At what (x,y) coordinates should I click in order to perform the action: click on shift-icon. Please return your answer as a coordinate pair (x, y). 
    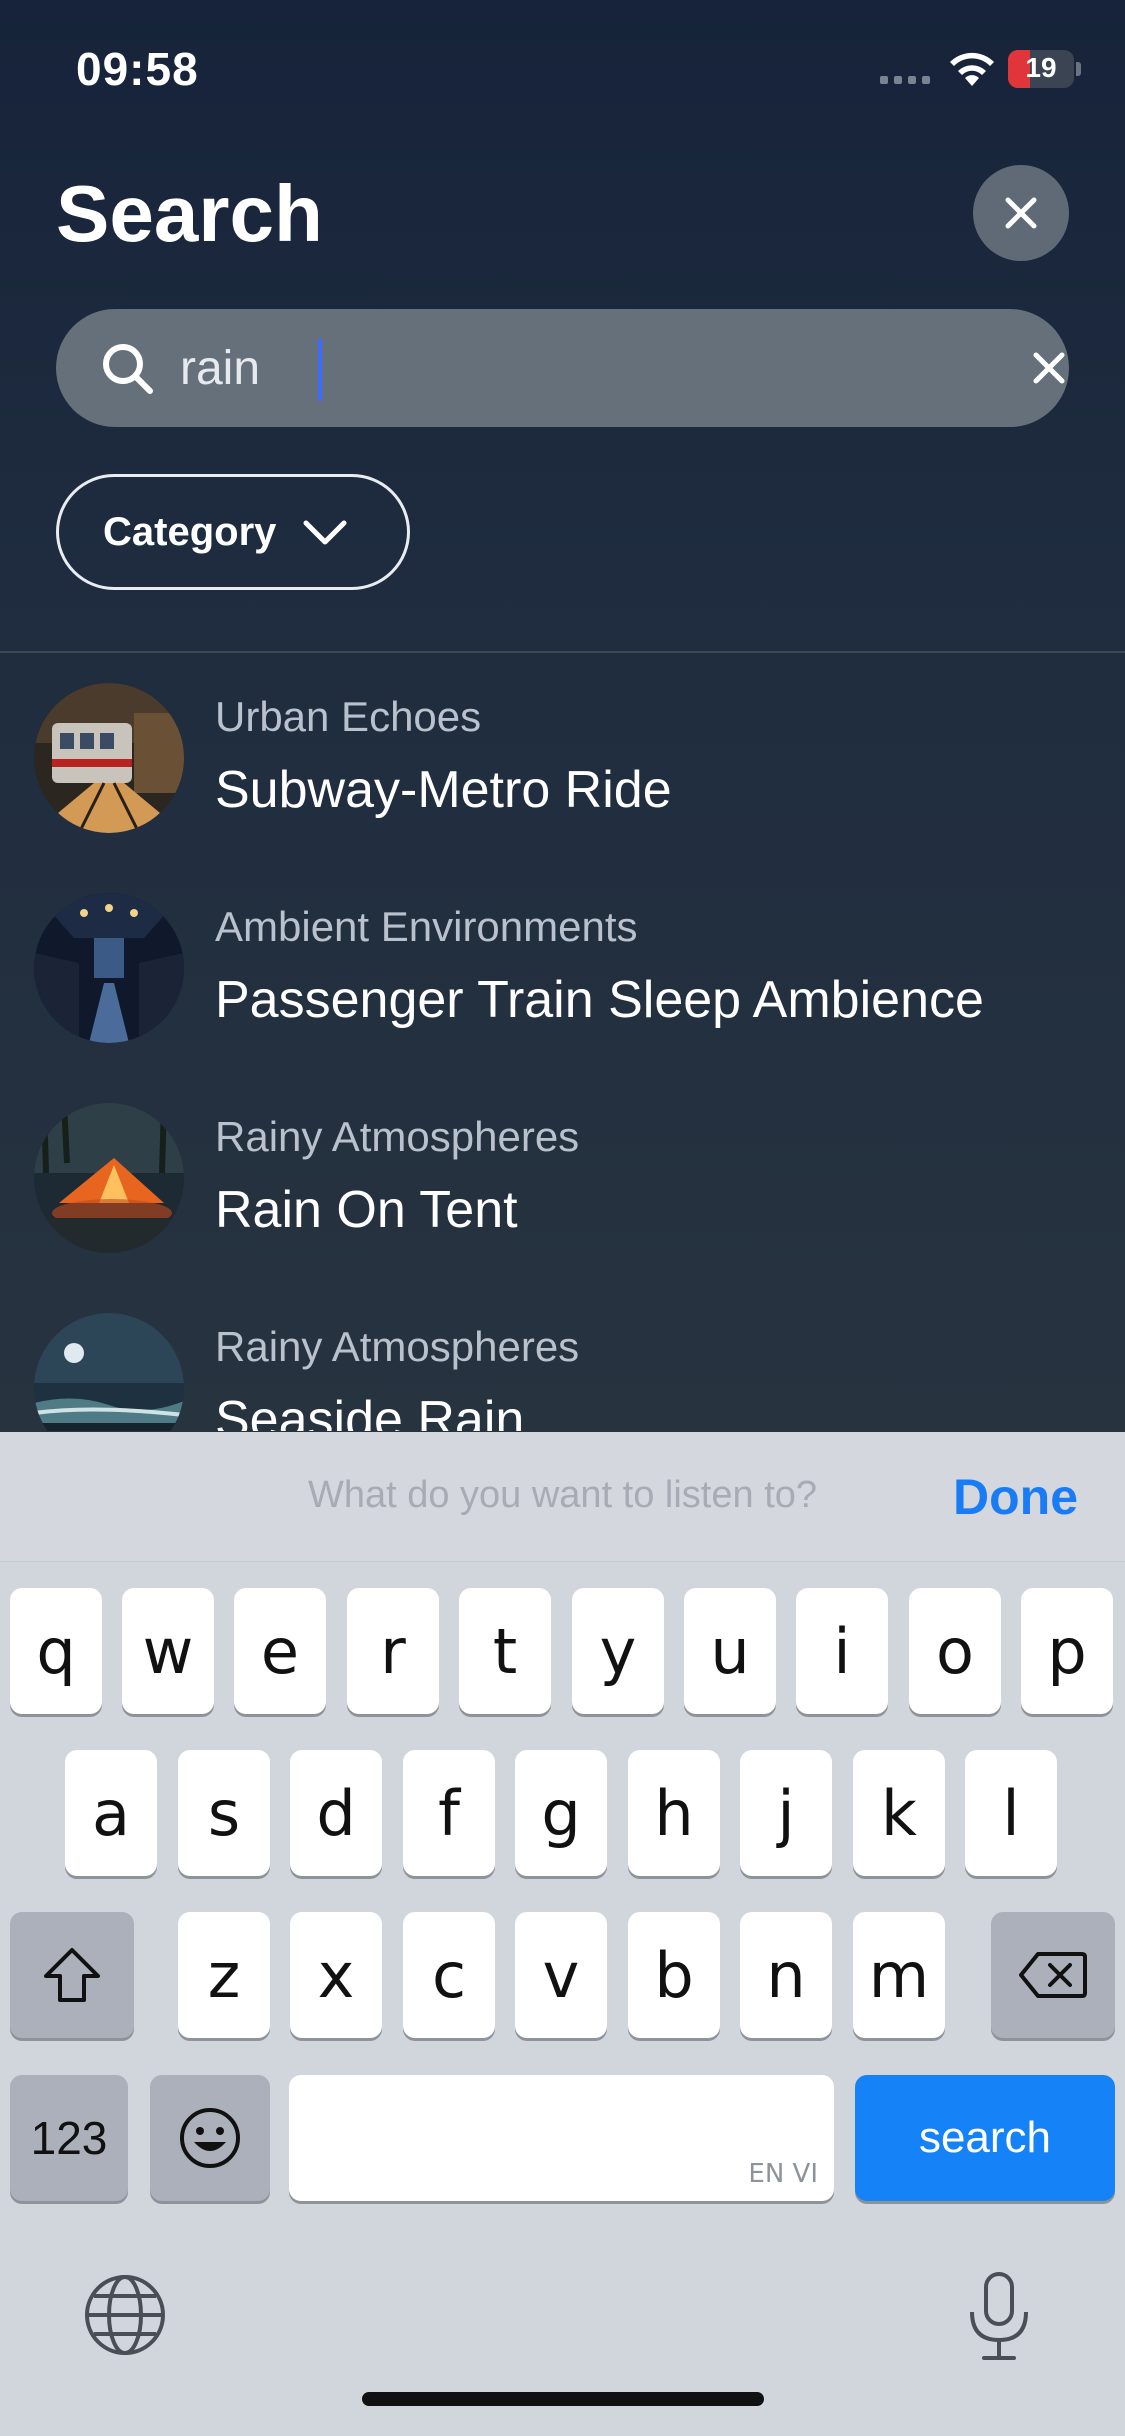
    Looking at the image, I should click on (72, 1975).